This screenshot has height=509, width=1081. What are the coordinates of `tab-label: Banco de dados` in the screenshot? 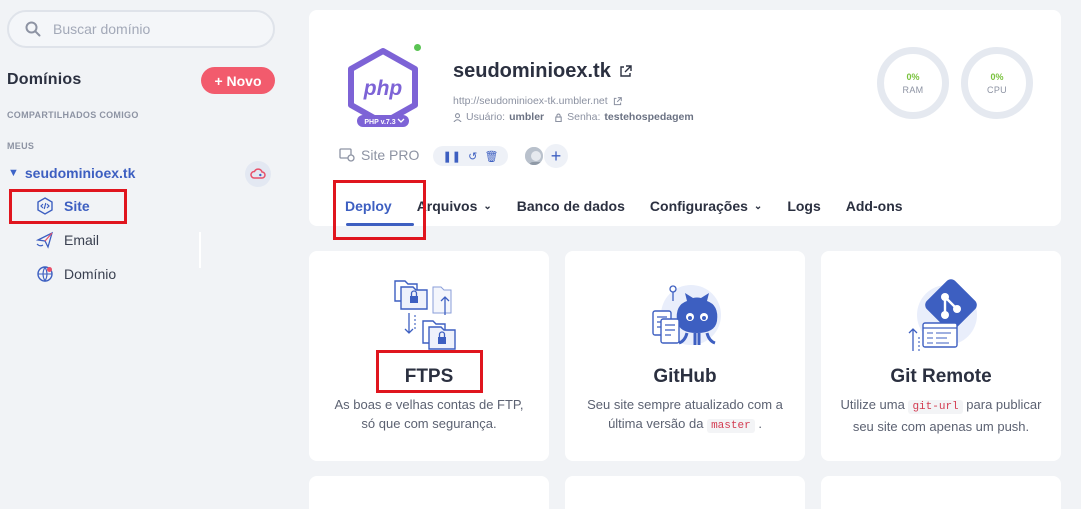 It's located at (570, 206).